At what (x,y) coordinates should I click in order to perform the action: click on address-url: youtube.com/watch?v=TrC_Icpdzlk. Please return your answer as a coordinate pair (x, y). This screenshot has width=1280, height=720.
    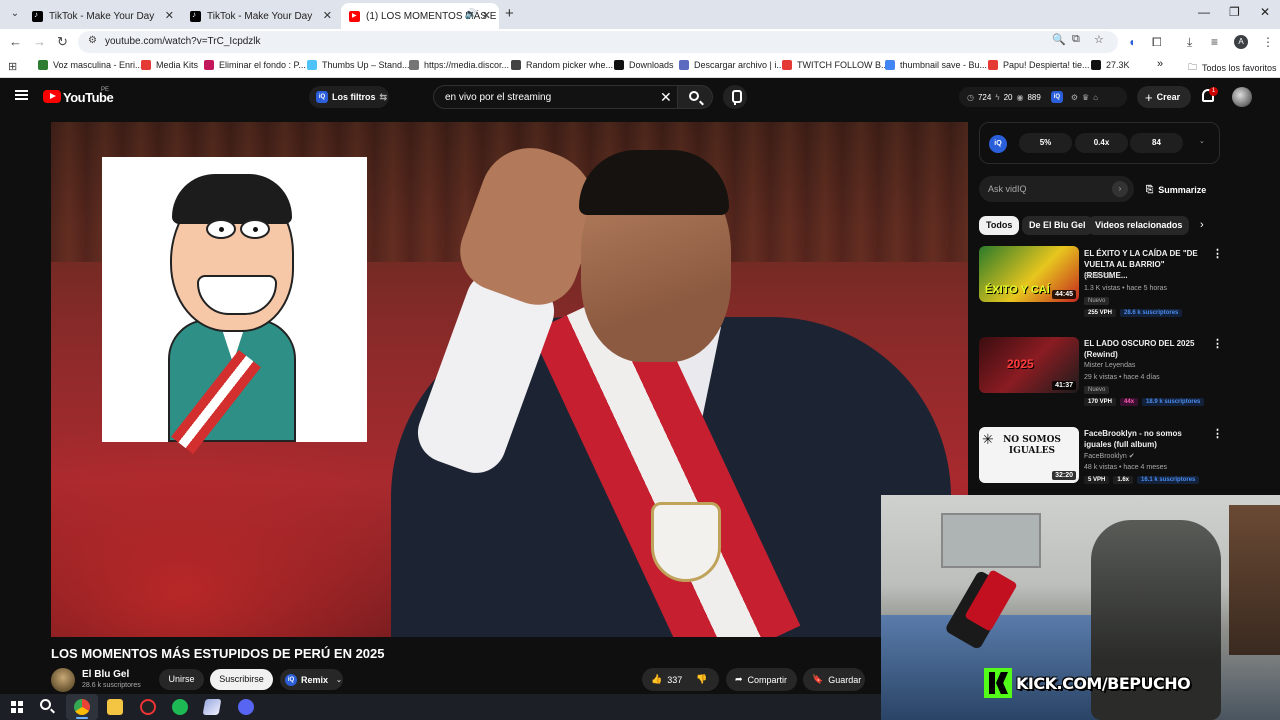
    Looking at the image, I should click on (183, 41).